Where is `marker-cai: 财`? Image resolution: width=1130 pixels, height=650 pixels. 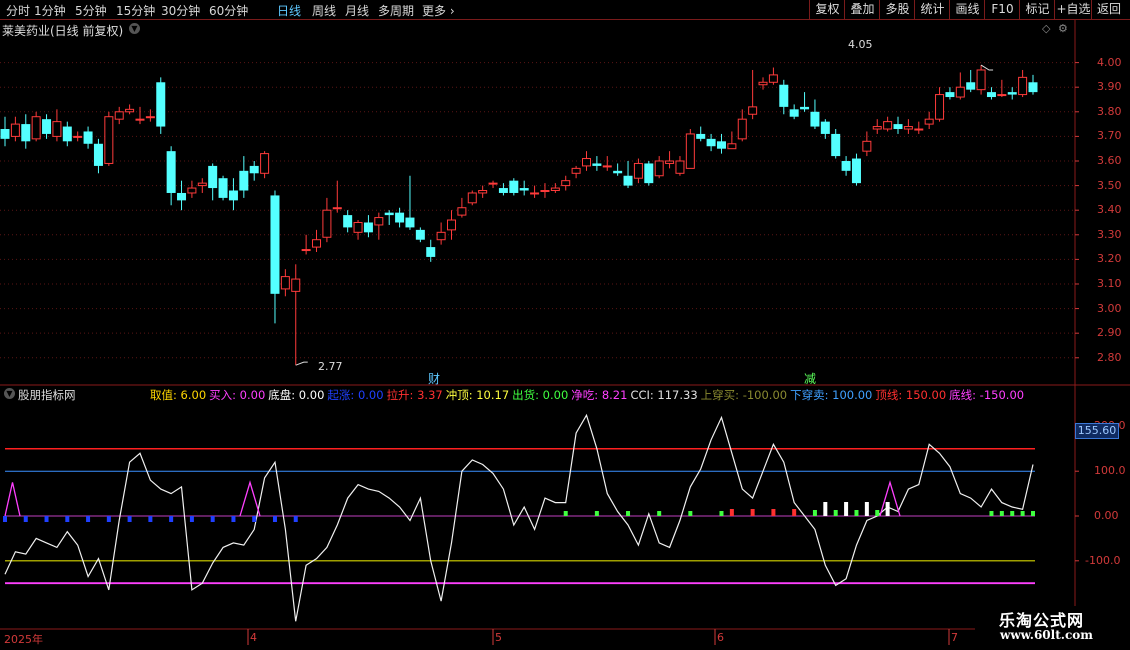
marker-cai: 财 is located at coordinates (434, 378).